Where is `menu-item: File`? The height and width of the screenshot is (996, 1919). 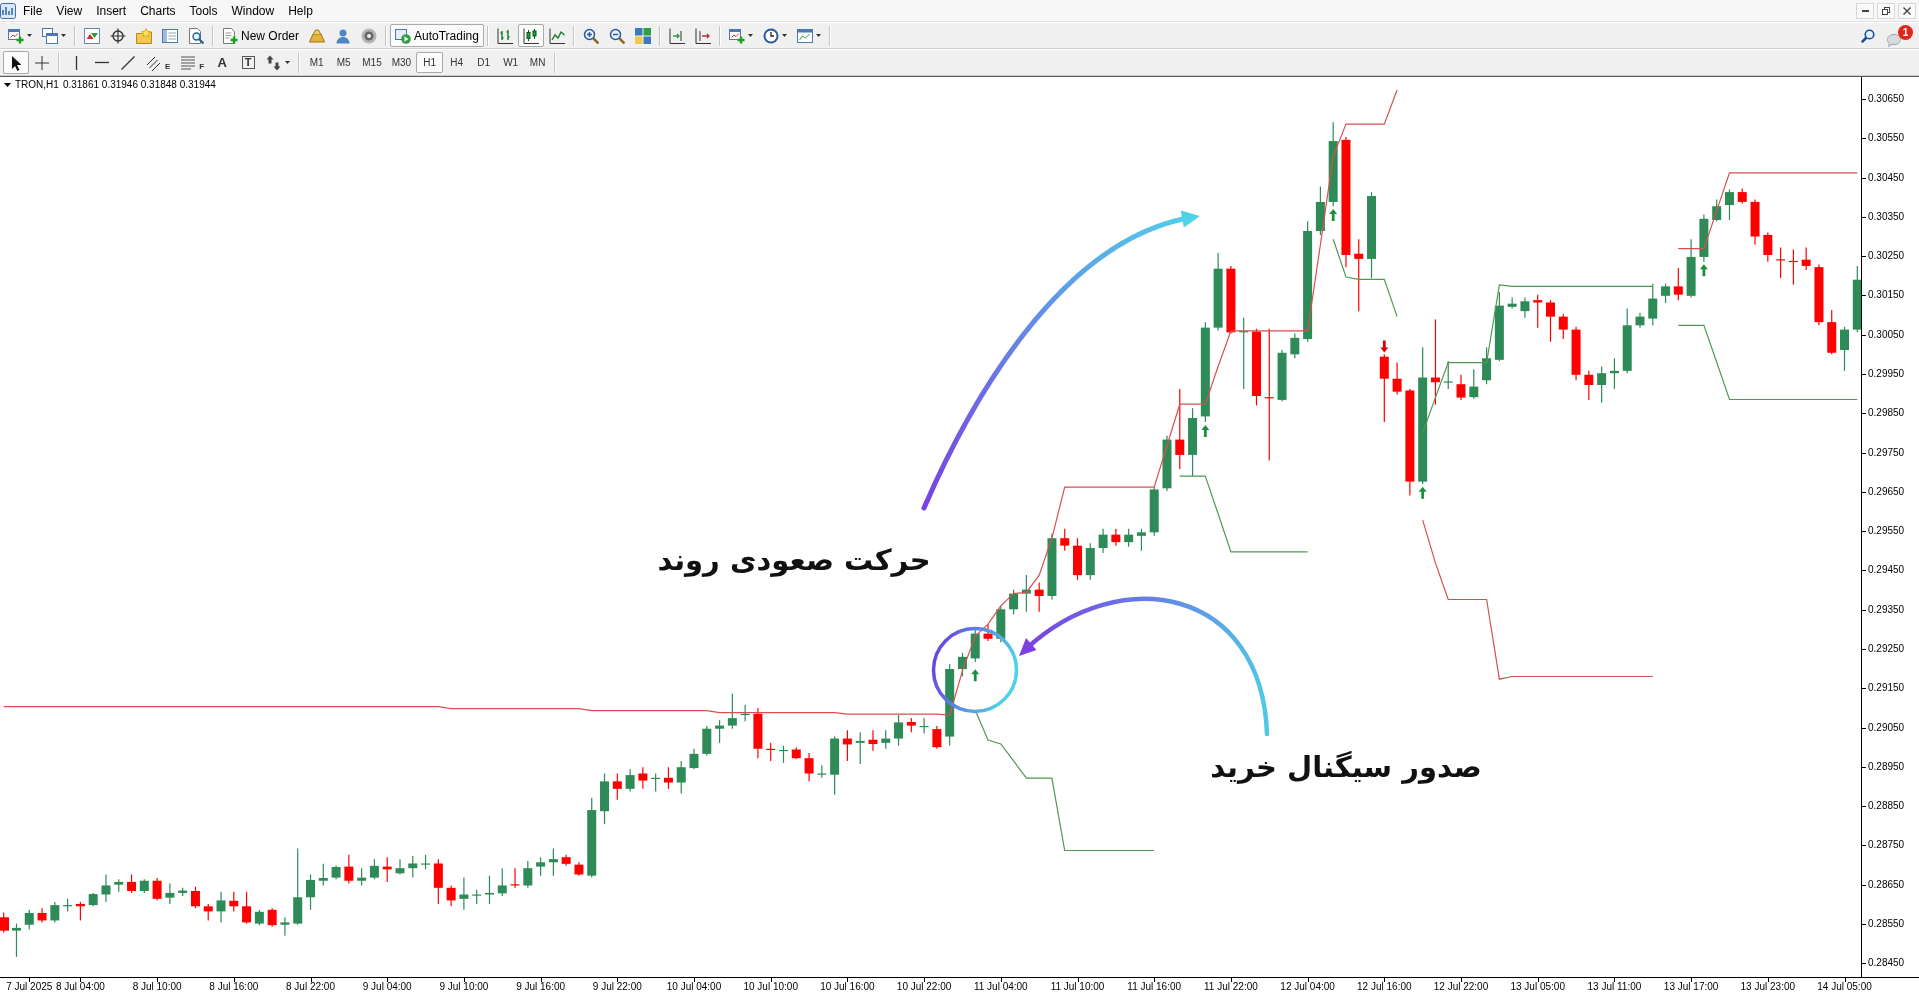 menu-item: File is located at coordinates (33, 10).